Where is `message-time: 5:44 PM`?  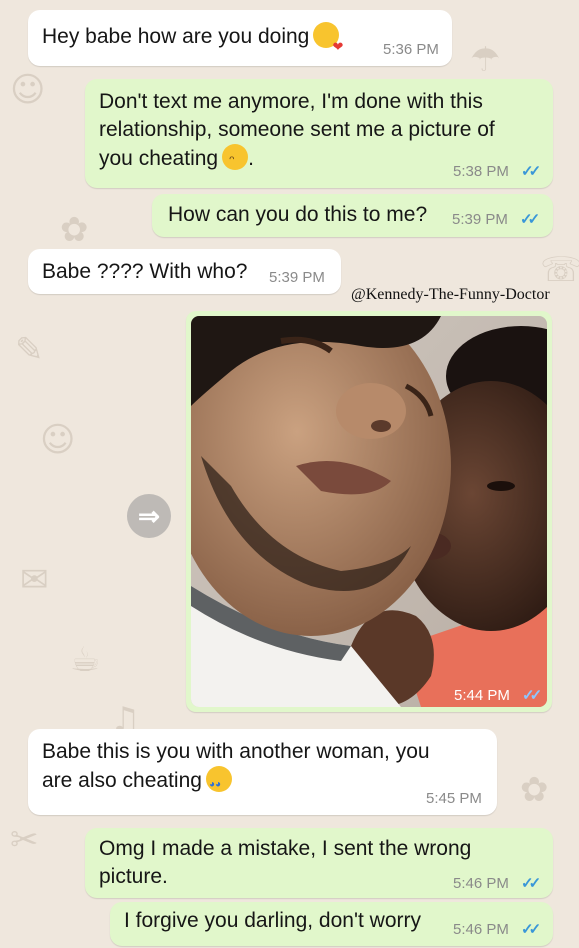
message-time: 5:44 PM is located at coordinates (482, 695).